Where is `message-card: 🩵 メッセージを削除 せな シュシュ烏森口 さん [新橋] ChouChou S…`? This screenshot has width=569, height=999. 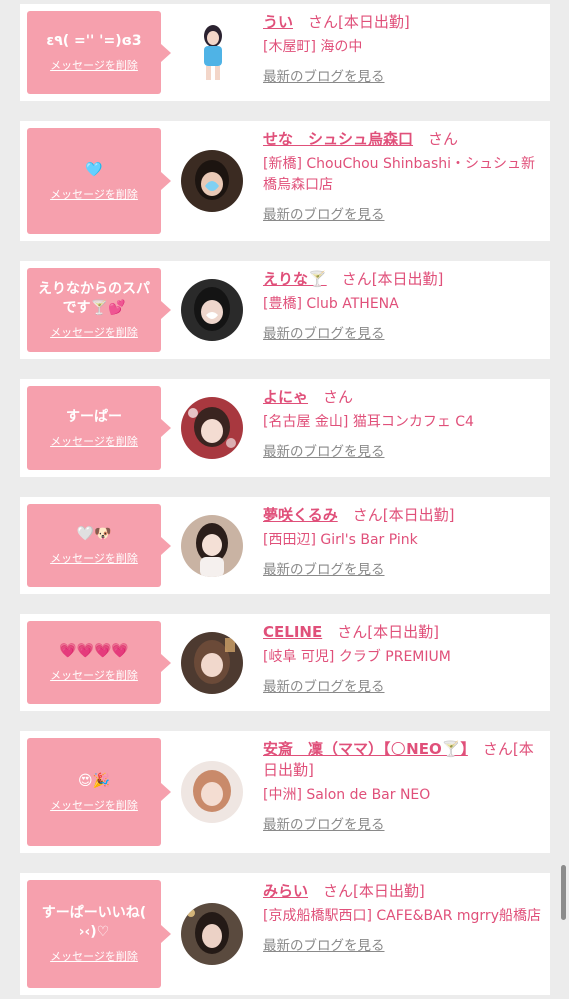
message-card: 🩵 メッセージを削除 せな シュシュ烏森口 さん [新橋] ChouChou S… is located at coordinates (285, 181).